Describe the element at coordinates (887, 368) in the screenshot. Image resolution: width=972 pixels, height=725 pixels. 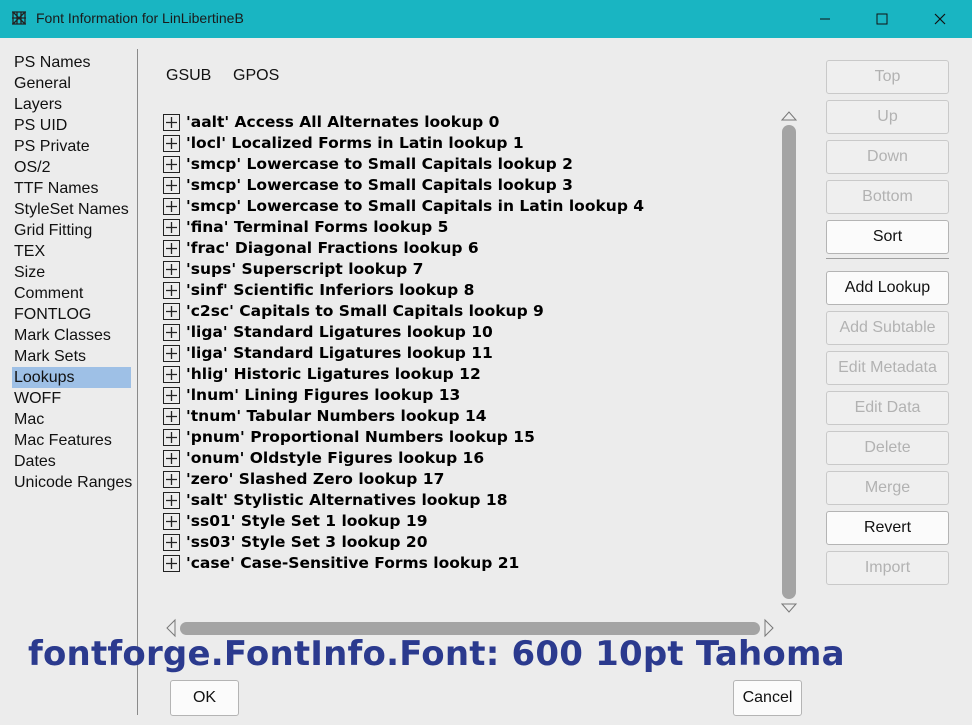
I see `edit-metadata-button: Edit Metadata` at that location.